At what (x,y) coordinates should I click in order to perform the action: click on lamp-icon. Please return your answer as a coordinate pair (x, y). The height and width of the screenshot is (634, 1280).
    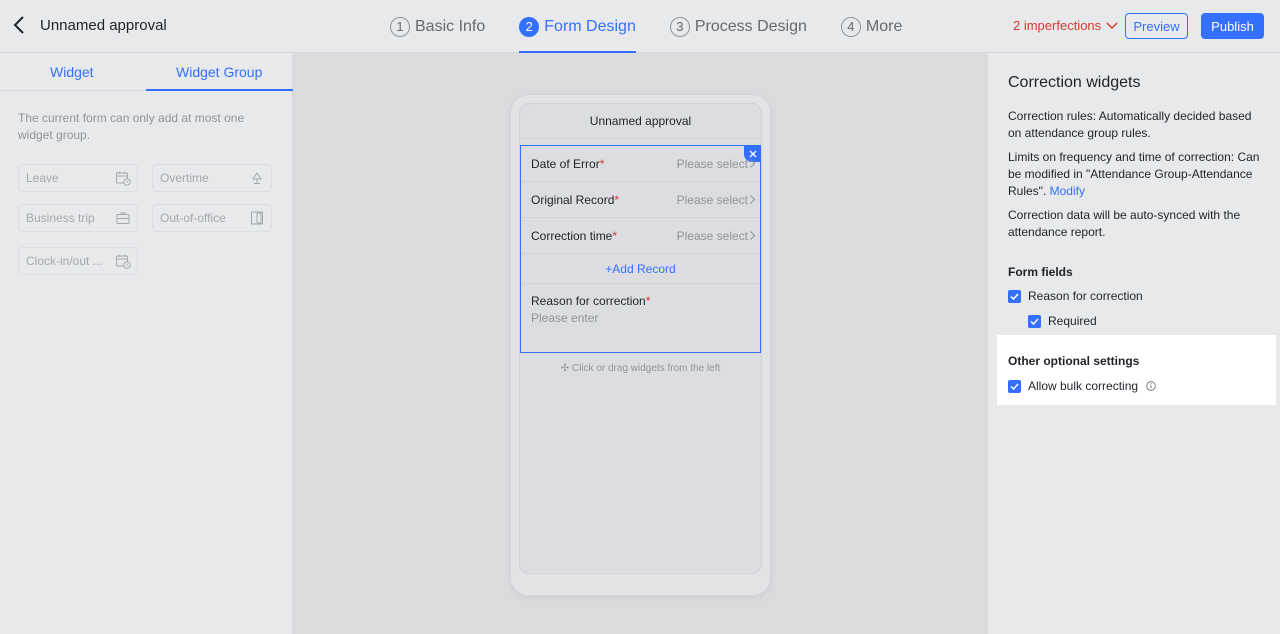
    Looking at the image, I should click on (257, 178).